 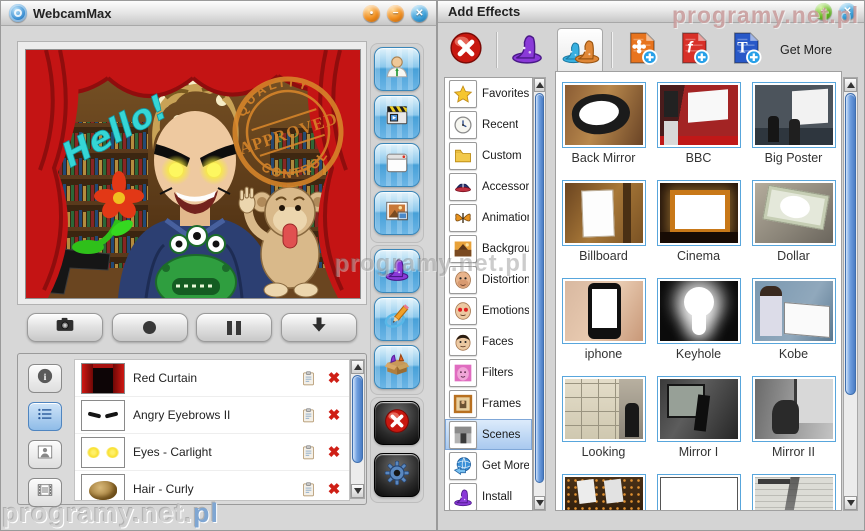 I want to click on effect-thumb-eyes, so click(x=103, y=452).